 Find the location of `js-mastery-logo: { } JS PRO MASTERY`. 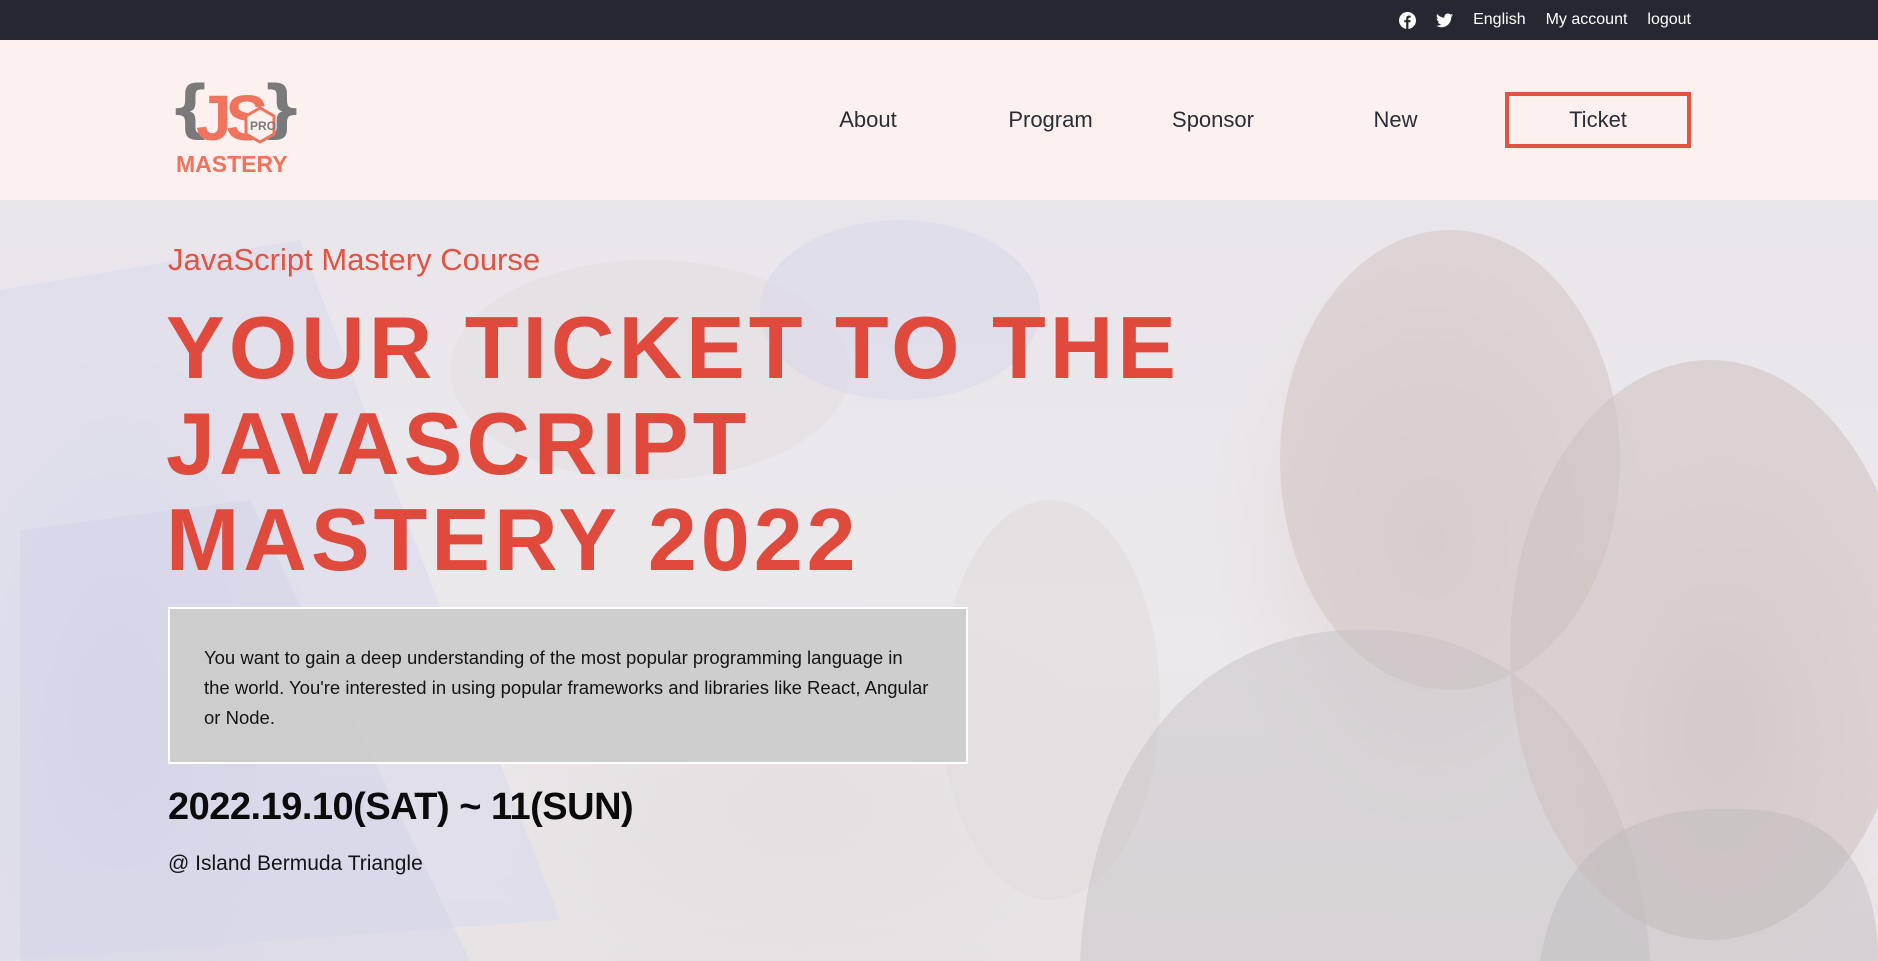

js-mastery-logo: { } JS PRO MASTERY is located at coordinates (236, 124).